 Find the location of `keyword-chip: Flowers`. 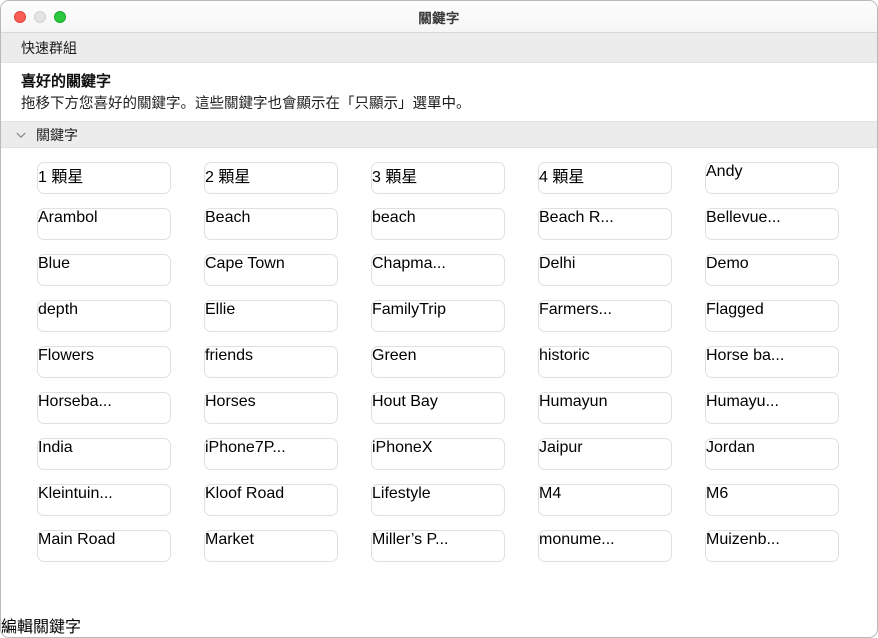

keyword-chip: Flowers is located at coordinates (104, 362).